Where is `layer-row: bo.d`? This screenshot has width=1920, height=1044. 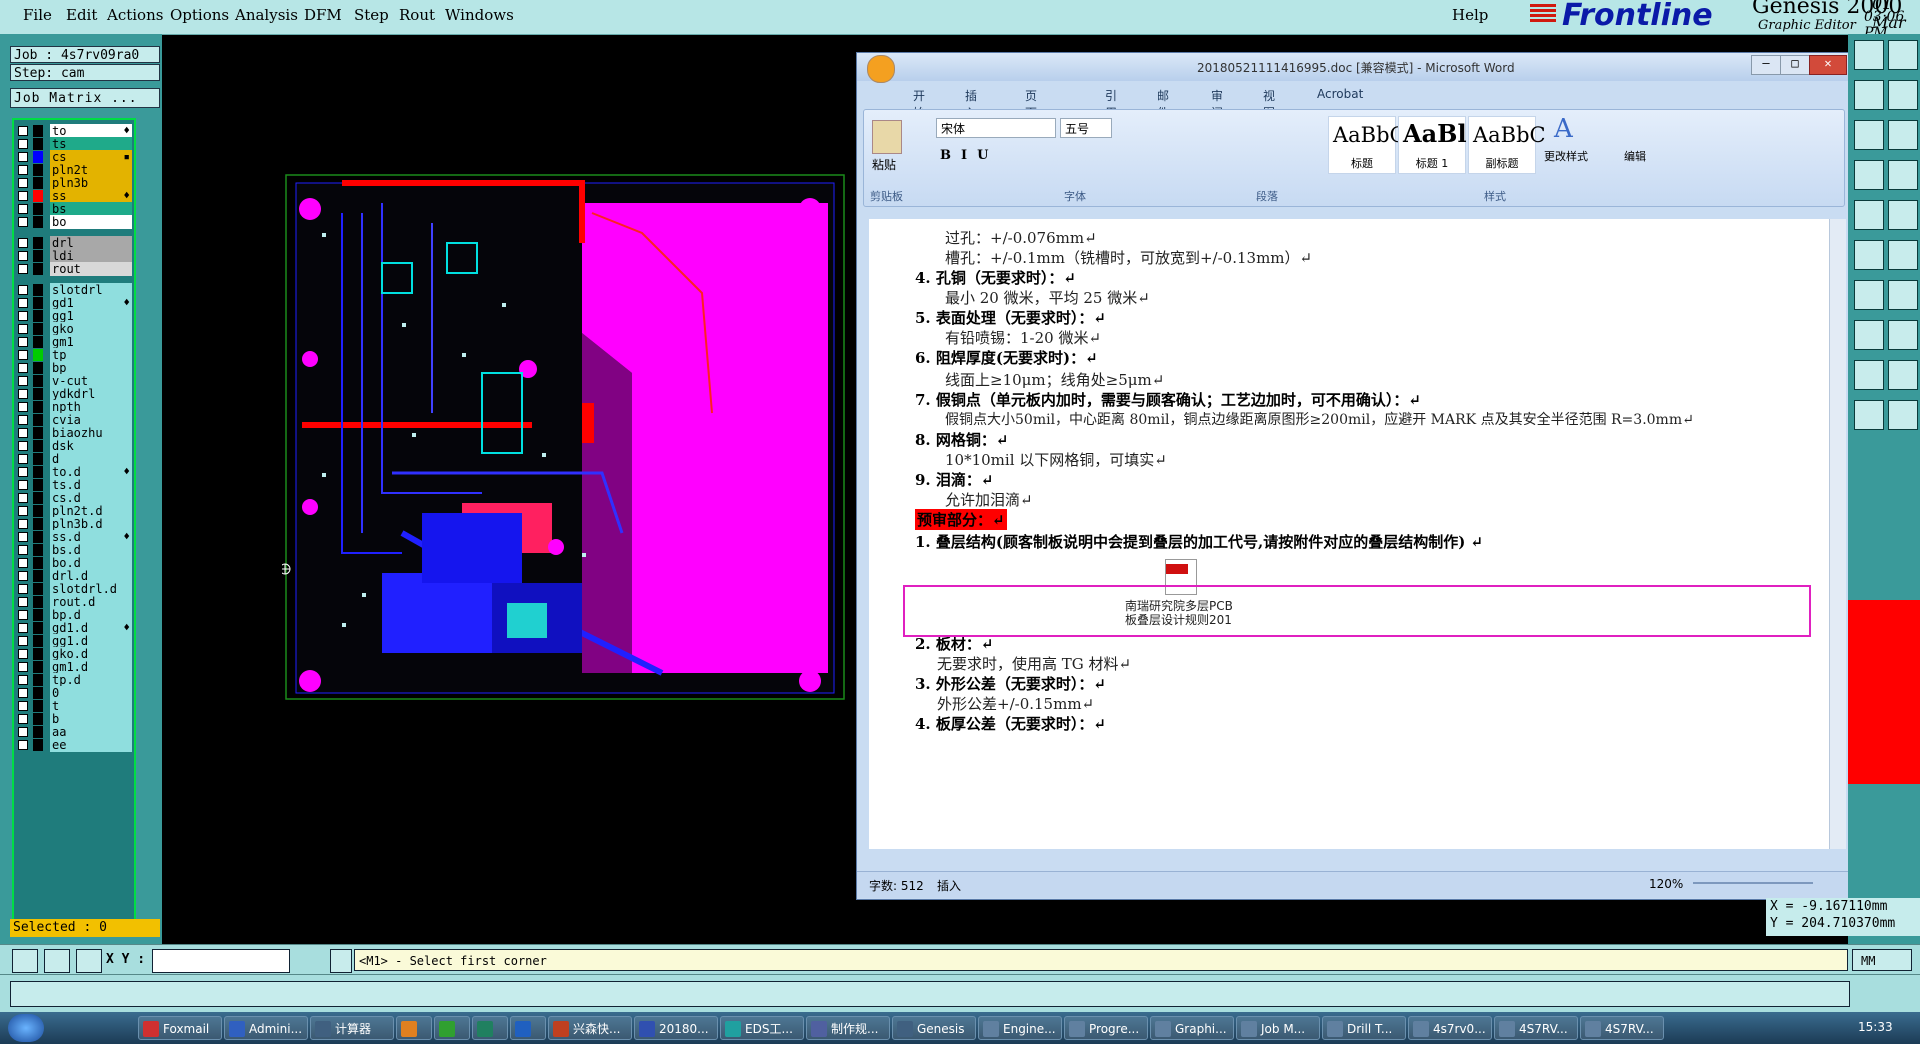 layer-row: bo.d is located at coordinates (75, 563).